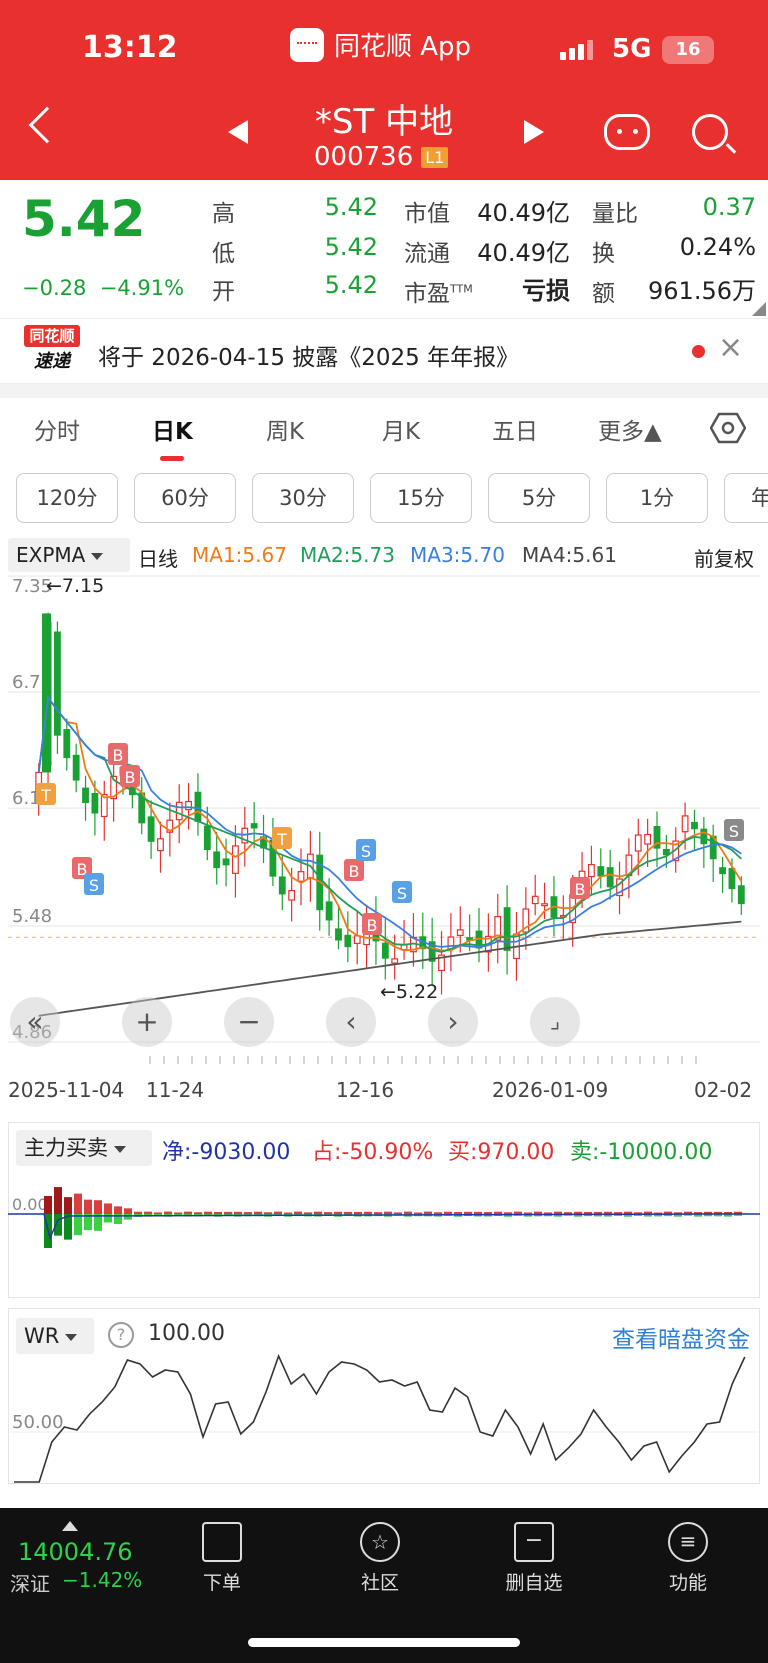 The height and width of the screenshot is (1663, 768). What do you see at coordinates (84, 219) in the screenshot?
I see `current-price: 5.42` at bounding box center [84, 219].